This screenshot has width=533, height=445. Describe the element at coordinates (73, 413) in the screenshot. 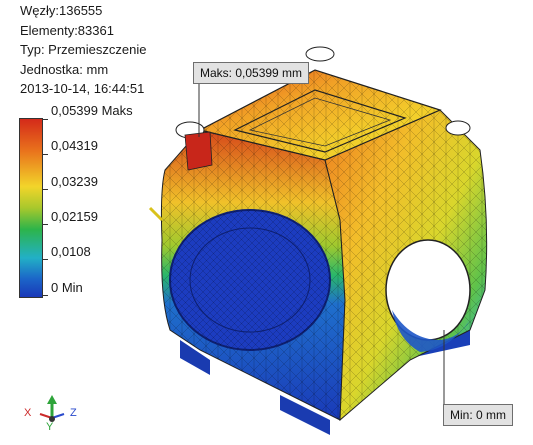

I see `z-axis-label: Z` at that location.